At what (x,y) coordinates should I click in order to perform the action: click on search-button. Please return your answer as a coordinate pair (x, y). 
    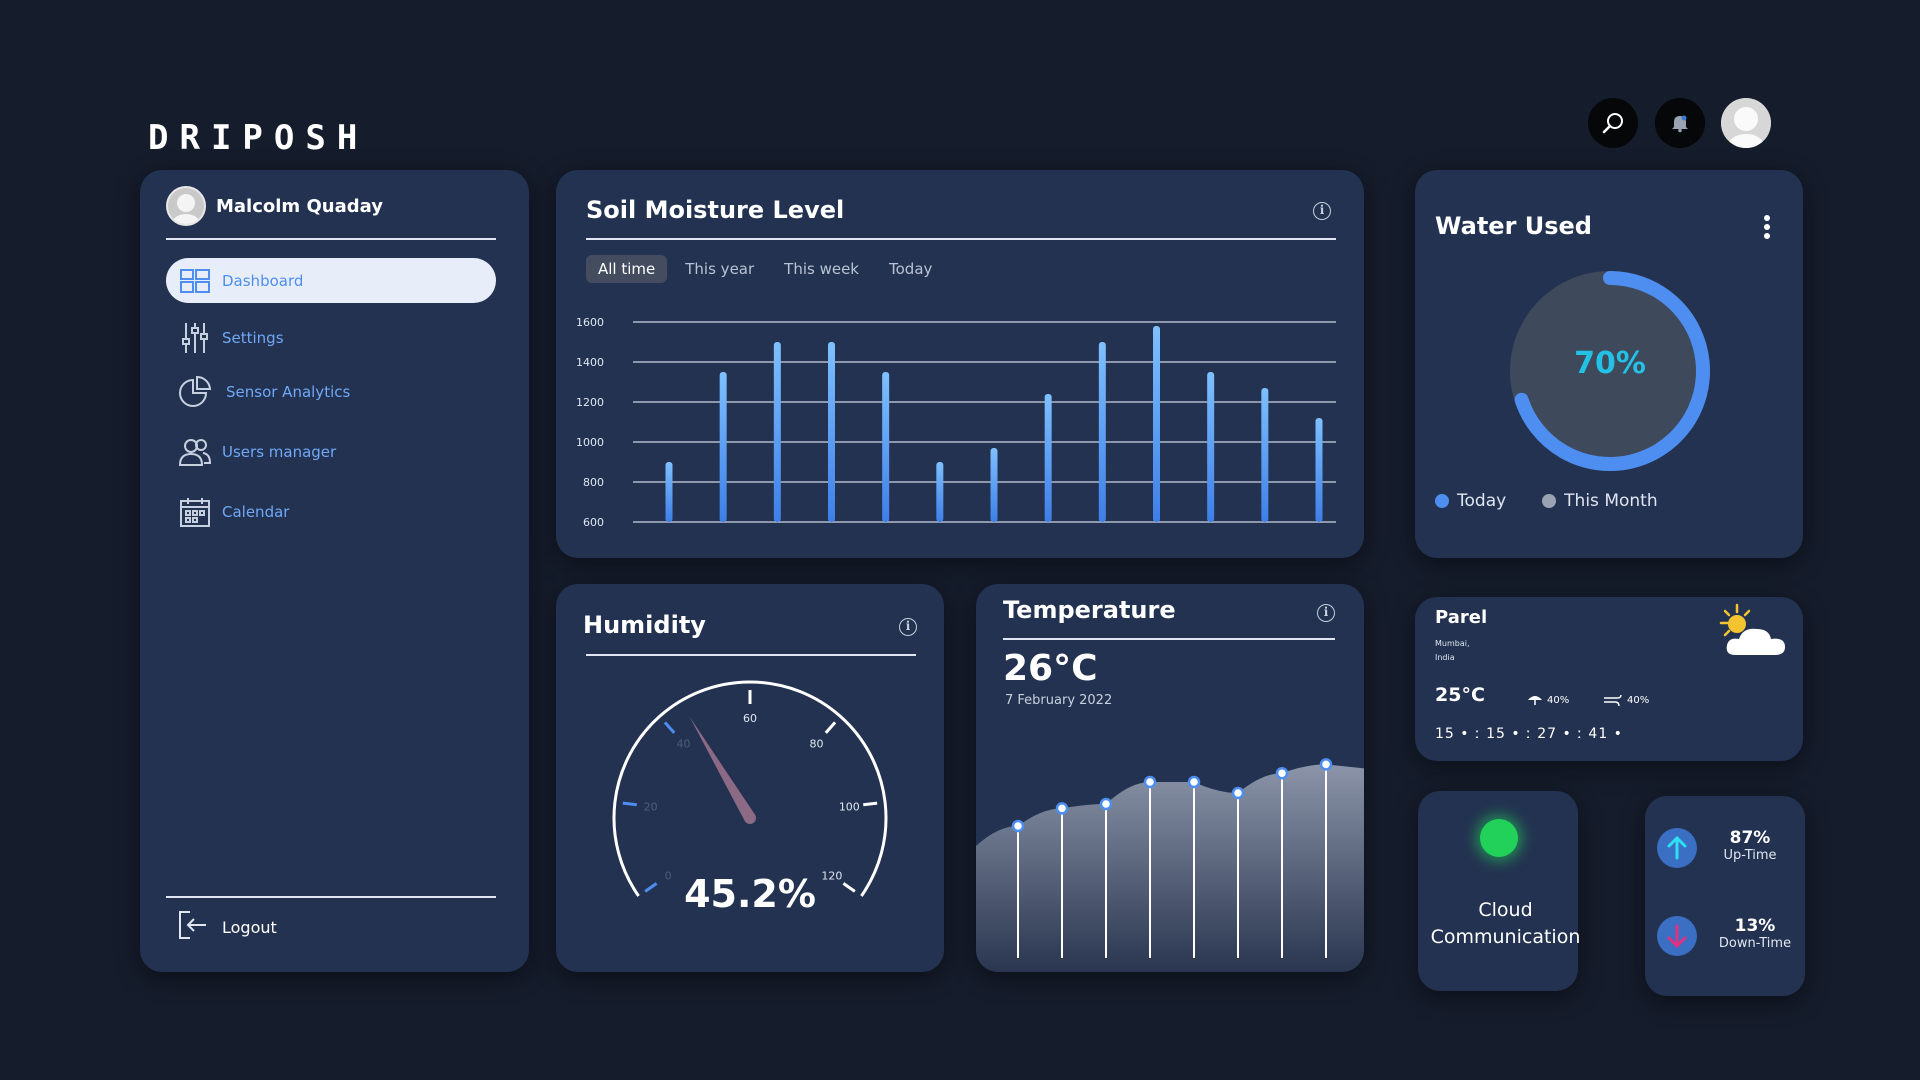
    Looking at the image, I should click on (1613, 123).